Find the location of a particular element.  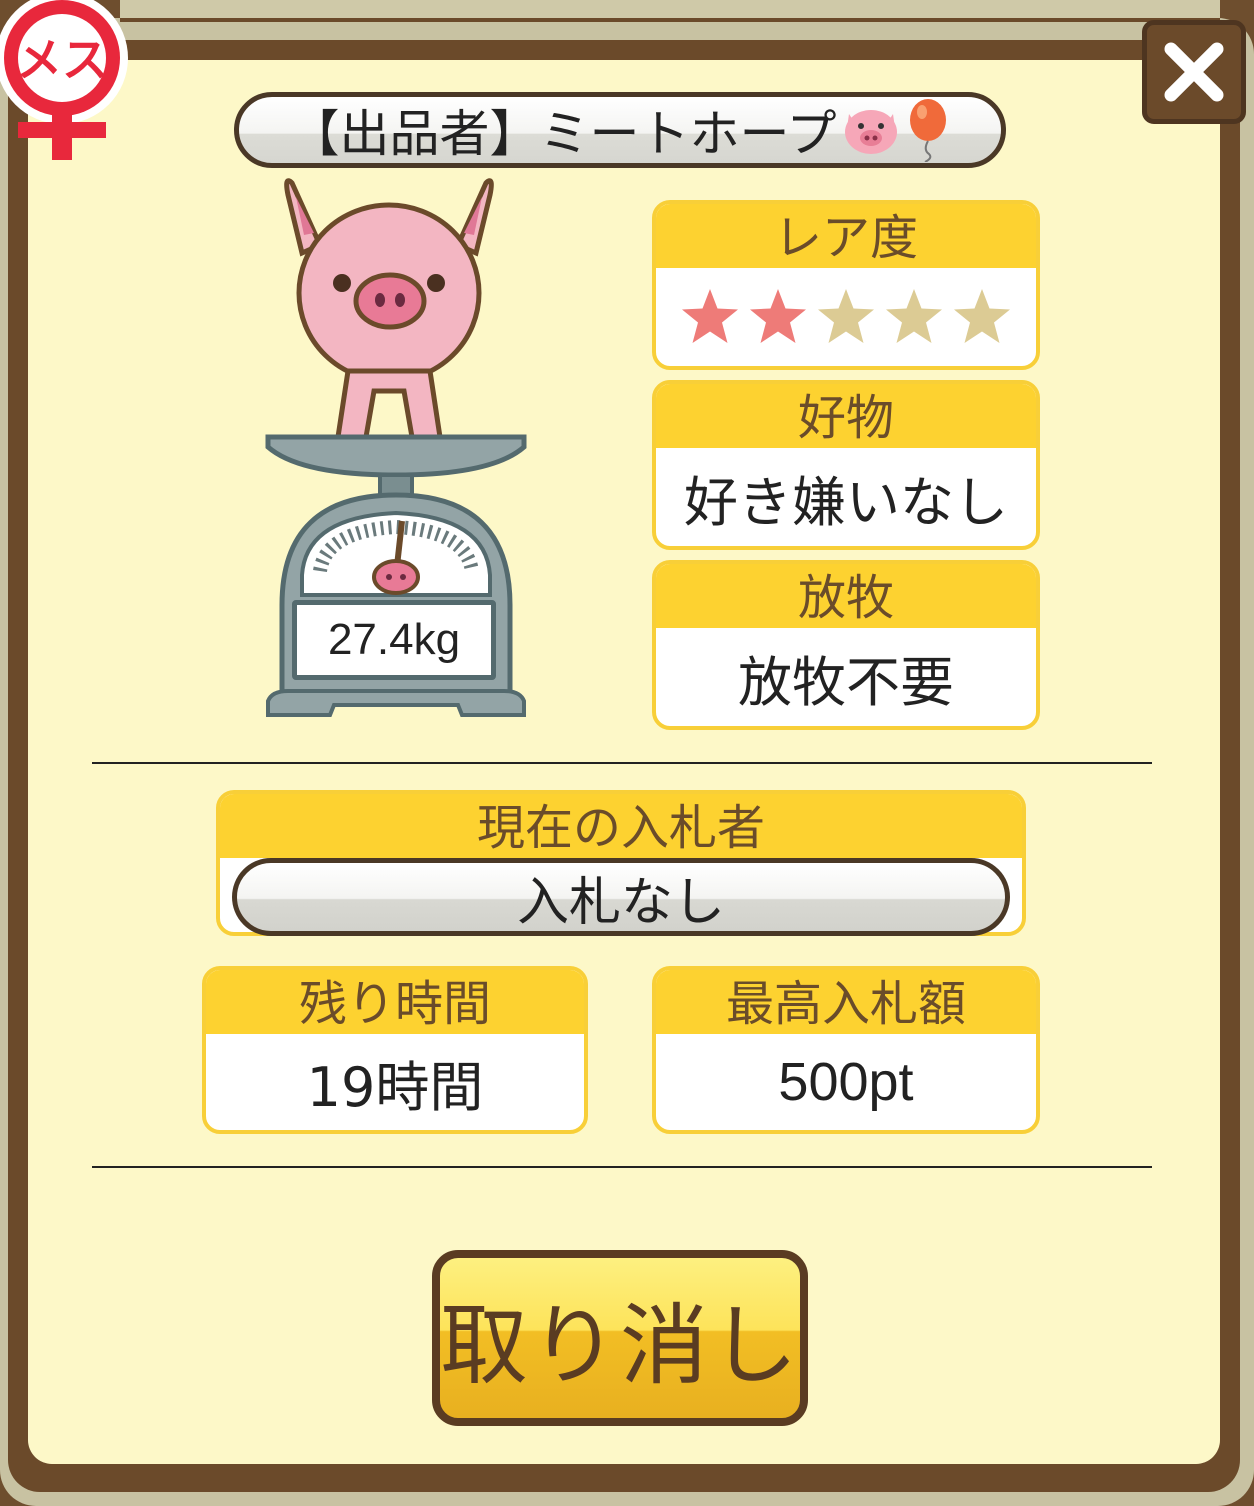

grazing-card: 放牧 放牧不要 is located at coordinates (846, 645).